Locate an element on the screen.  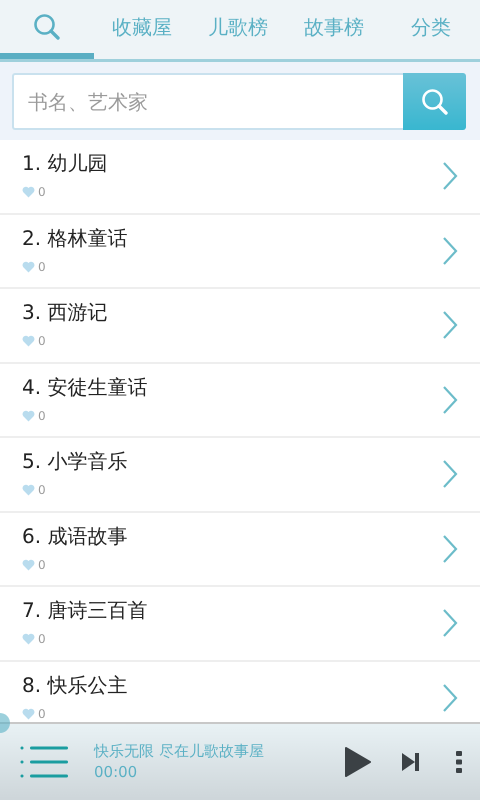
item-title: 3. 西游记 is located at coordinates (65, 312).